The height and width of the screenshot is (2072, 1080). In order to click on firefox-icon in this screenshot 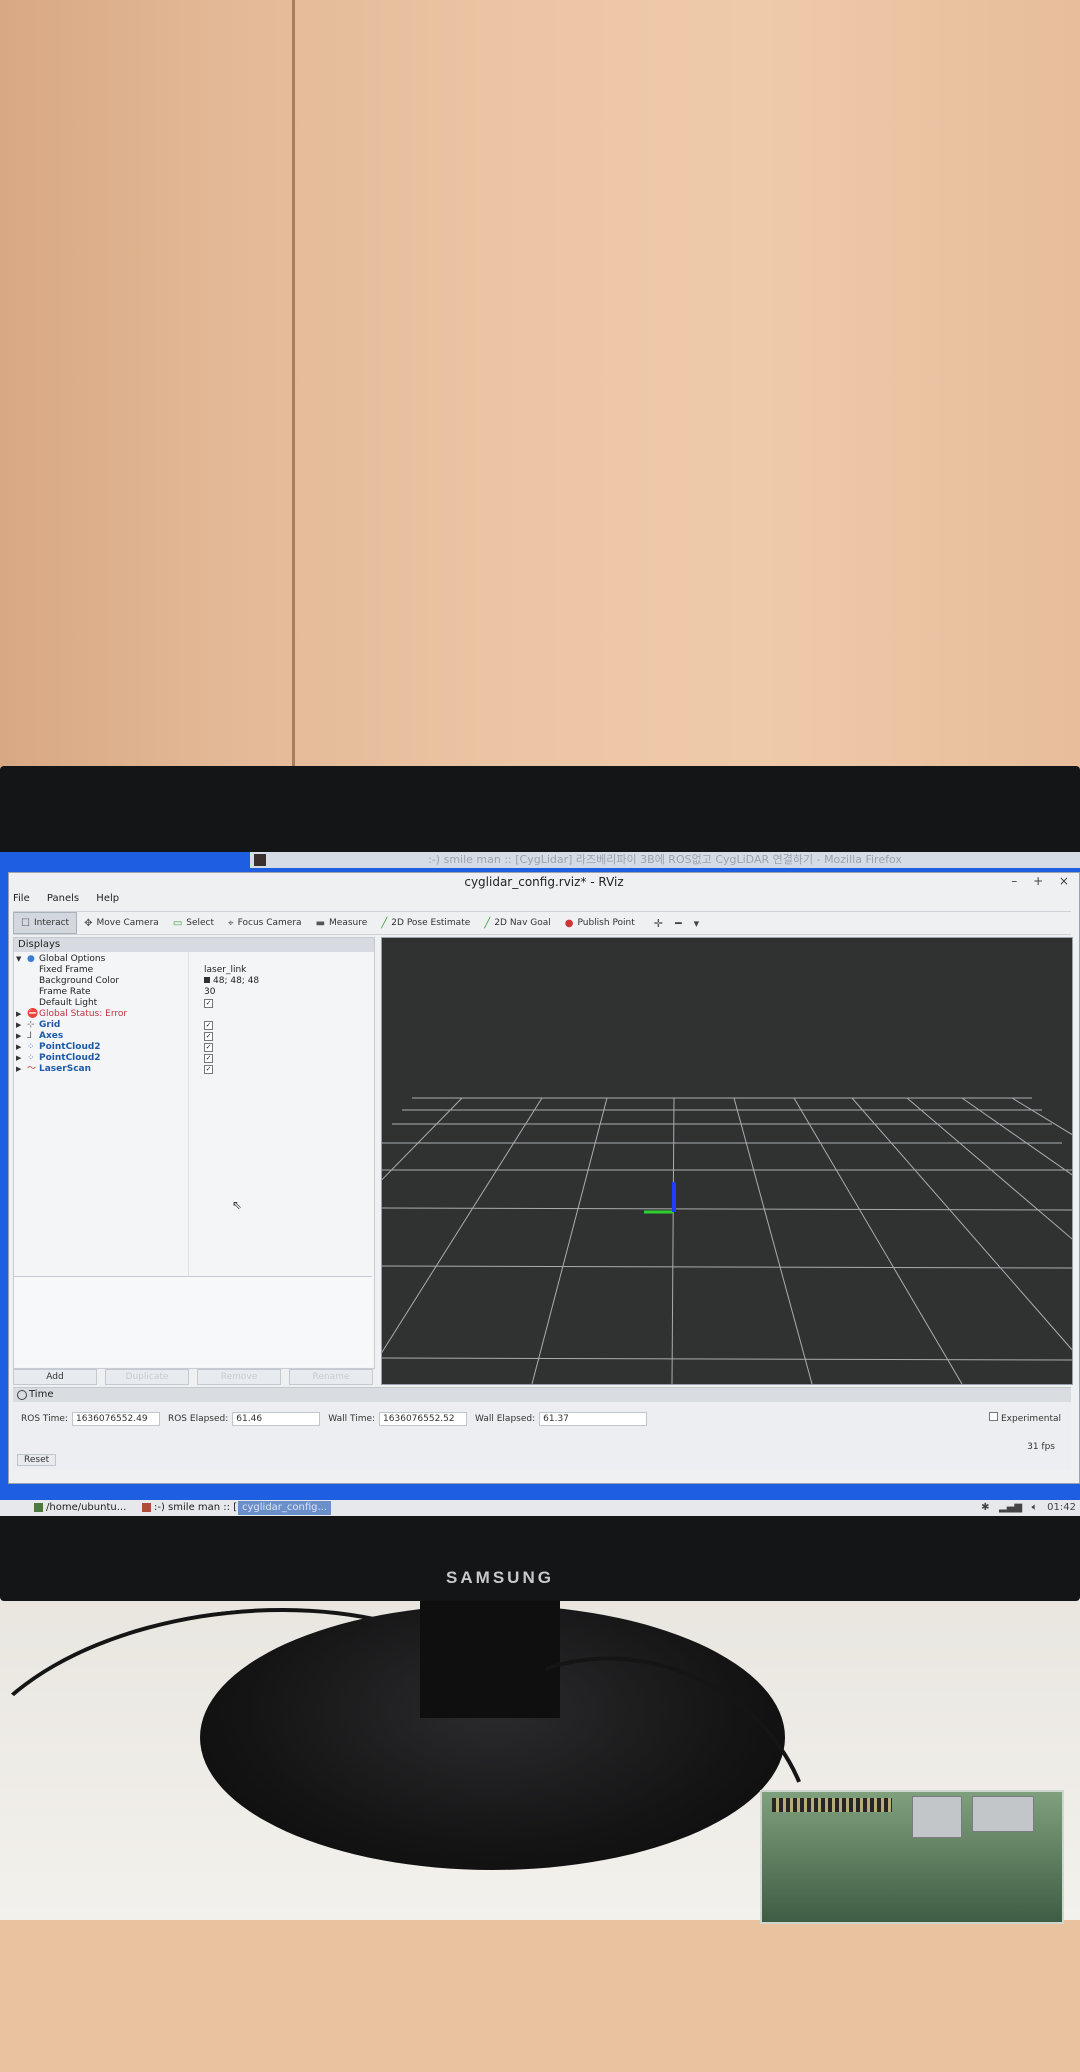, I will do `click(146, 1507)`.